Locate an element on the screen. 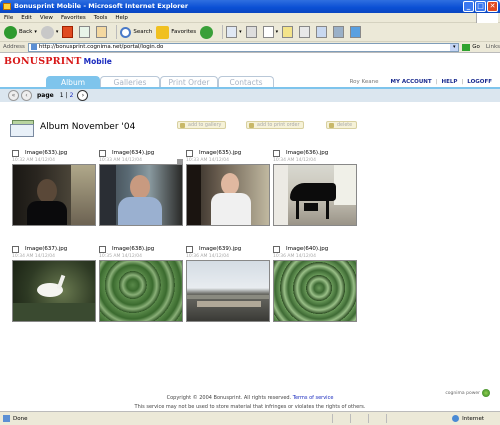 This screenshot has height=425, width=500. prev-page-button: ‹ is located at coordinates (26, 95).